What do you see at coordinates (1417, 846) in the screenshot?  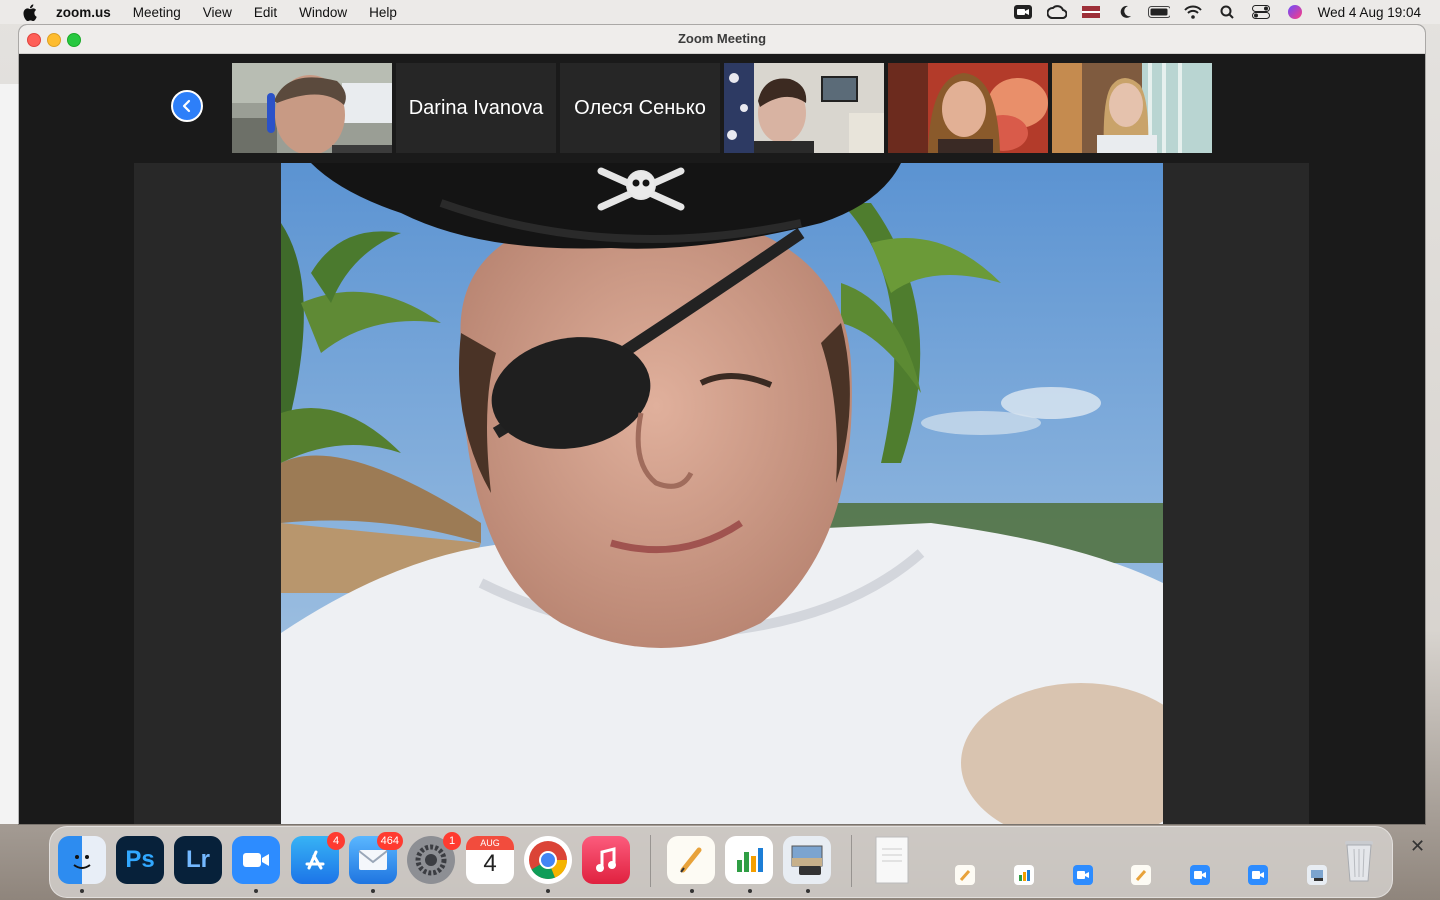 I see `close-icon: ✕` at bounding box center [1417, 846].